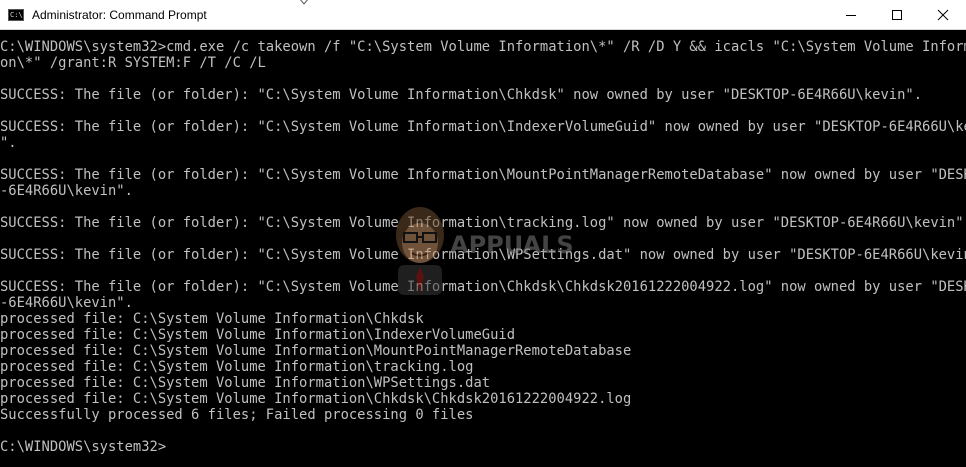  I want to click on maximize-button, so click(897, 15).